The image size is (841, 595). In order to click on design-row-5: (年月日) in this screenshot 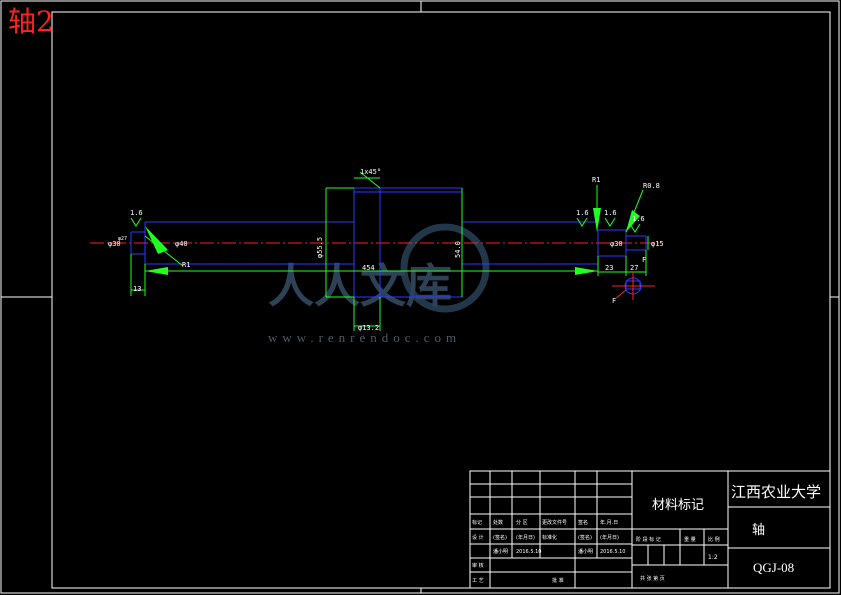, I will do `click(609, 537)`.